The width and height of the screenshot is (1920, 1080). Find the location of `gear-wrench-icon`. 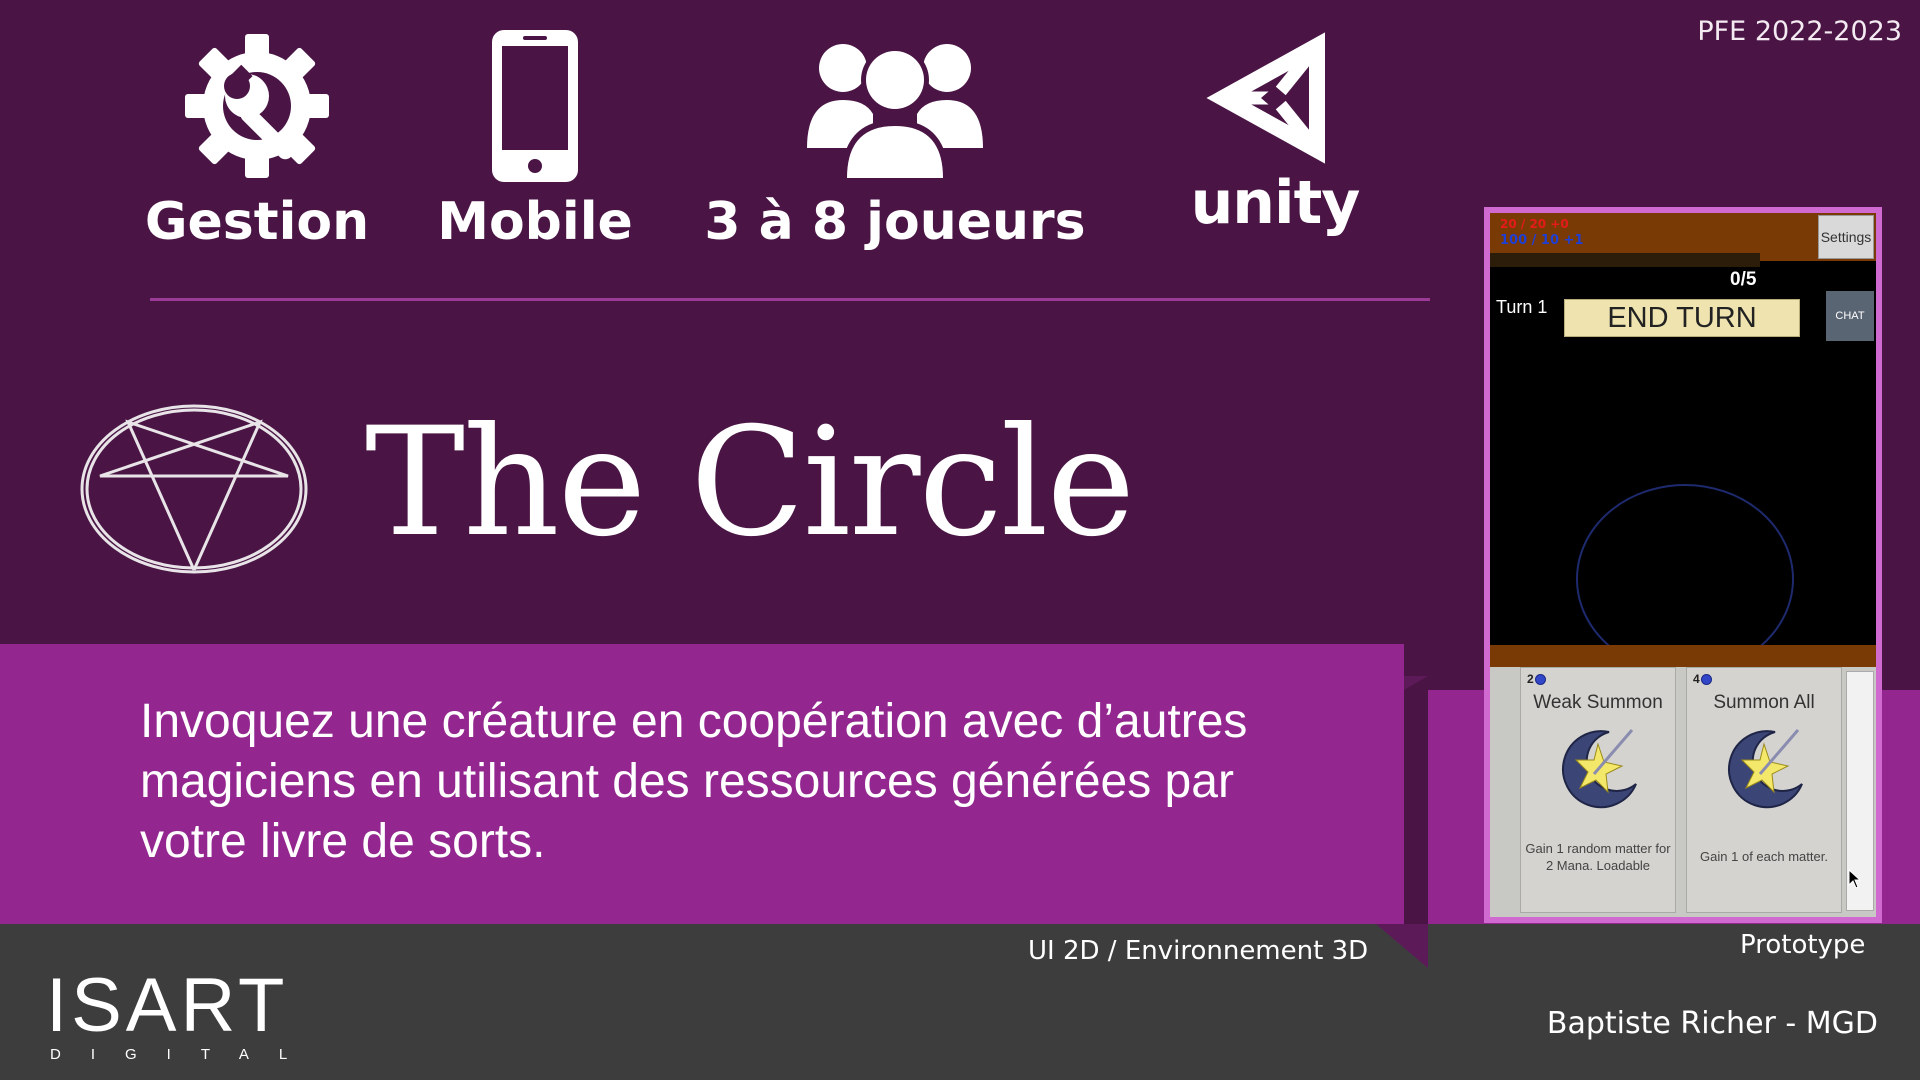

gear-wrench-icon is located at coordinates (257, 106).